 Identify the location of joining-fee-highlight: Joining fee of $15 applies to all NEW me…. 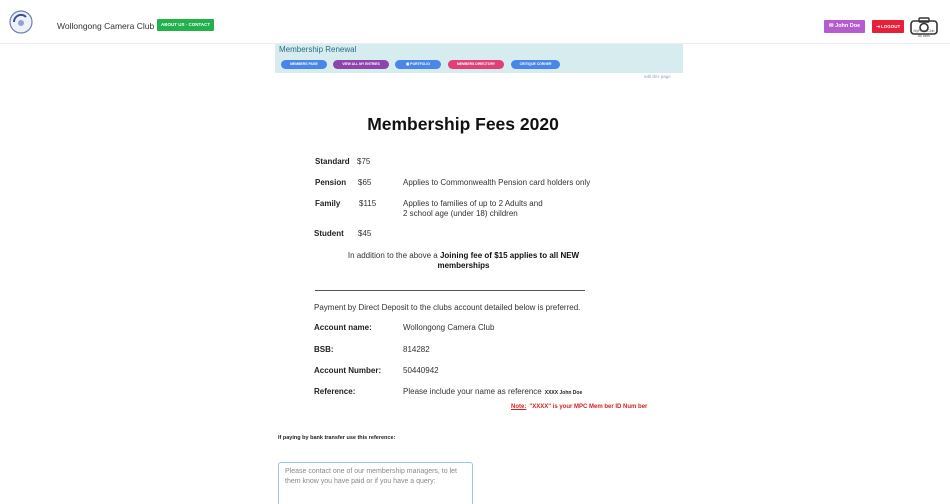
(508, 260).